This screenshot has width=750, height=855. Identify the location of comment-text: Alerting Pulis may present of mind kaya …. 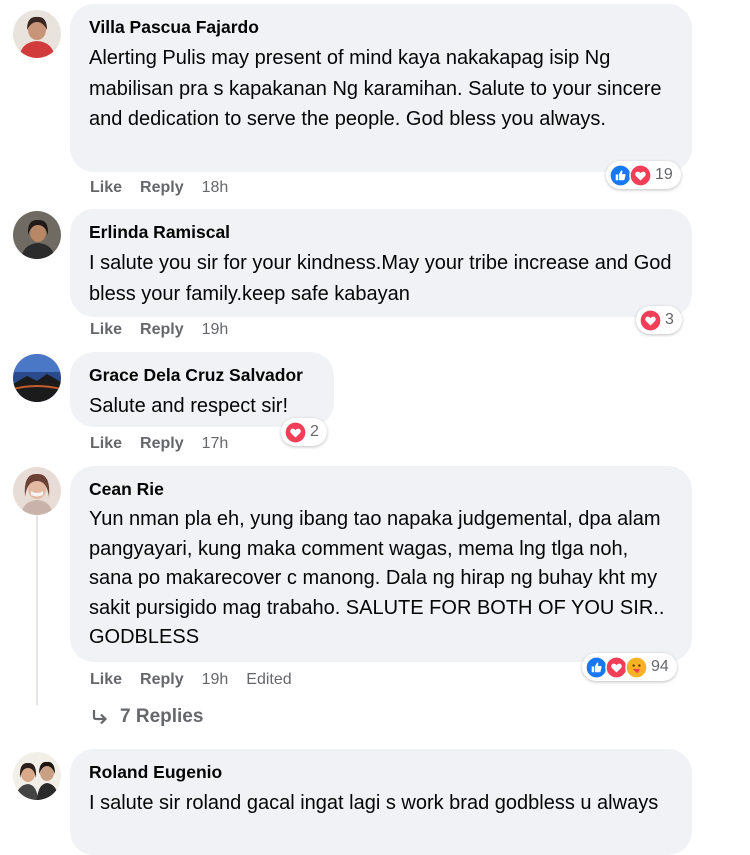
(375, 88).